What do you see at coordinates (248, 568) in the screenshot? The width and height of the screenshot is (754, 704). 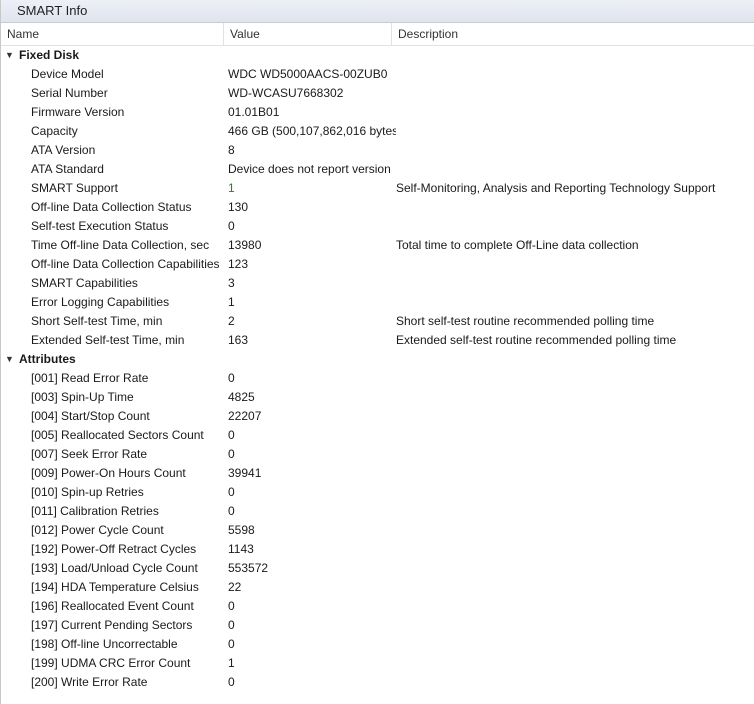 I see `row-value: 553572` at bounding box center [248, 568].